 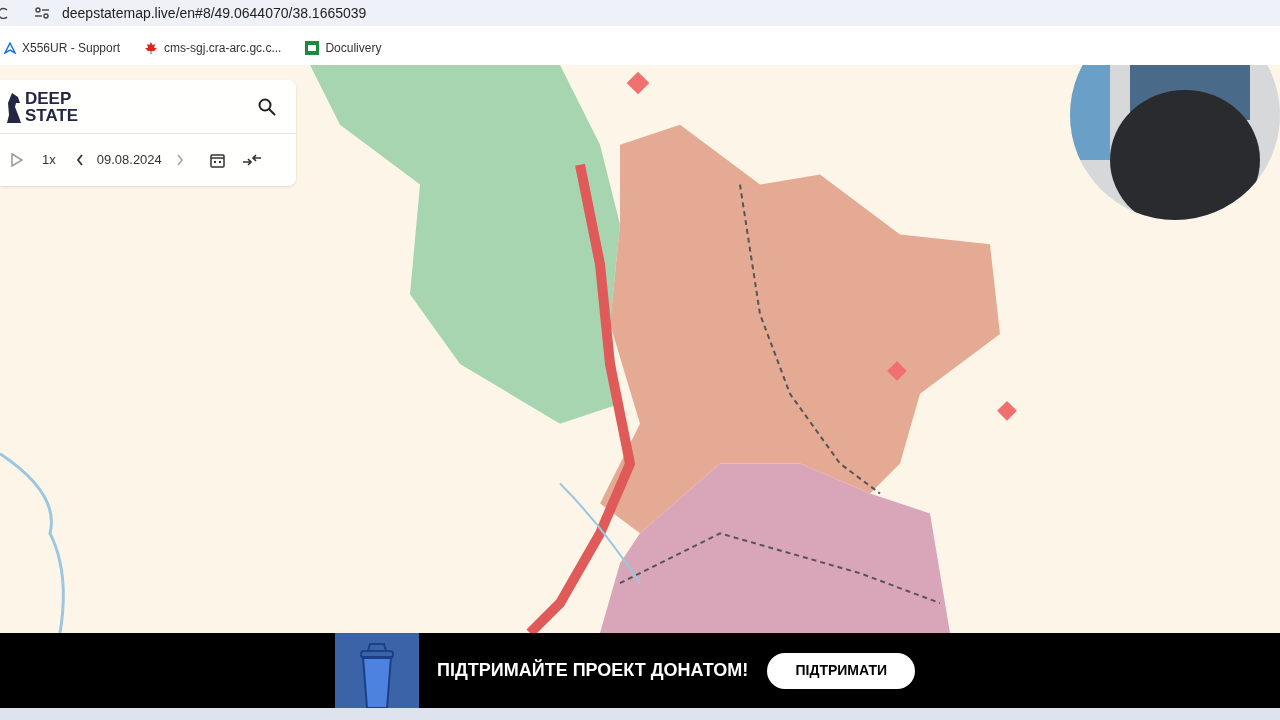 What do you see at coordinates (62, 47) in the screenshot?
I see `bookmark: X556UR - Support` at bounding box center [62, 47].